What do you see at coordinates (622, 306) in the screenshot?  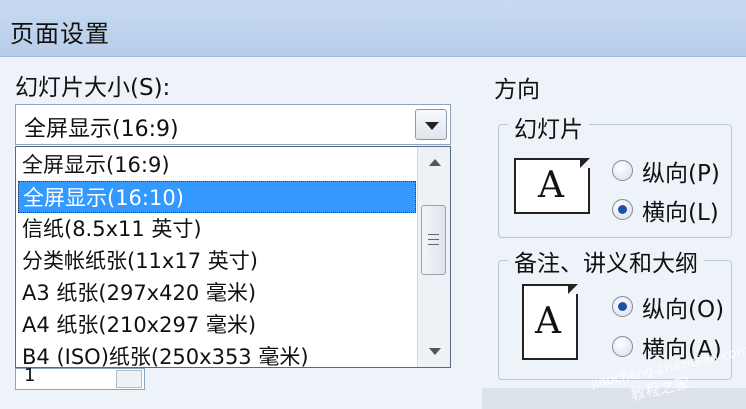 I see `notes-portrait-radio` at bounding box center [622, 306].